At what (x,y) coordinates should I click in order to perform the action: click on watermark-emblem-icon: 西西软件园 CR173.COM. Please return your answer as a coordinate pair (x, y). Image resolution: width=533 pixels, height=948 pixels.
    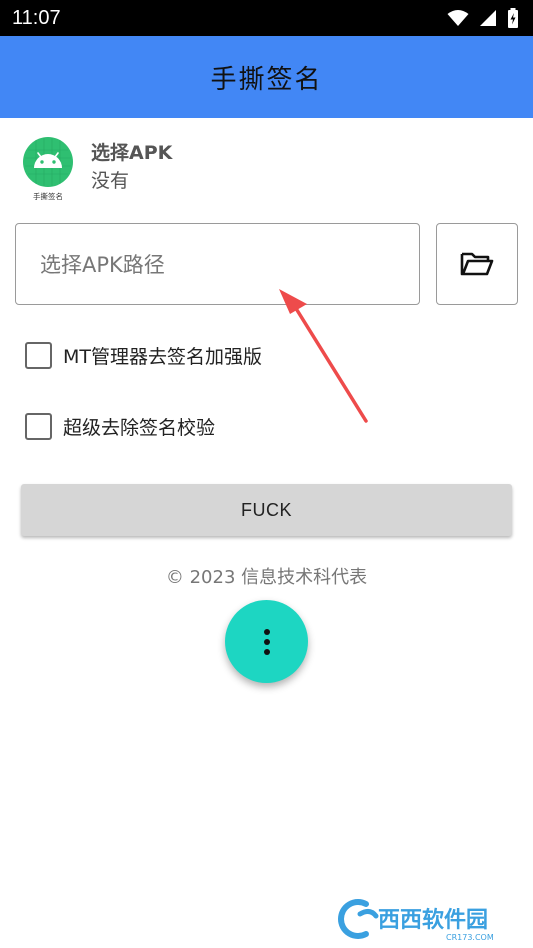
    Looking at the image, I should click on (416, 920).